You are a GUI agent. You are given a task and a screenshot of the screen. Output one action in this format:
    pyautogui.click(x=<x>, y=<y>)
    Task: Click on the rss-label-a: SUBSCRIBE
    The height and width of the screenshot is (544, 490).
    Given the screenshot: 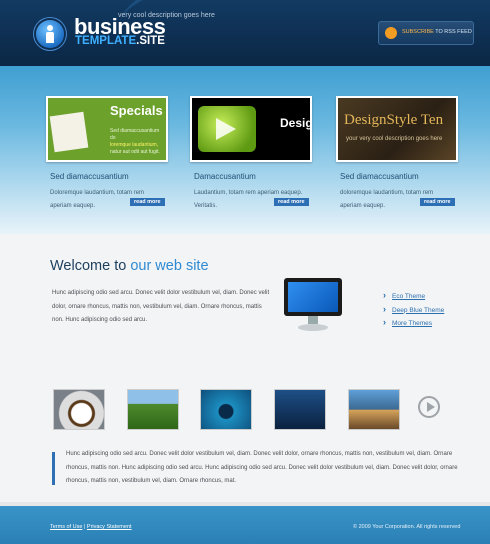 What is the action you would take?
    pyautogui.click(x=418, y=32)
    